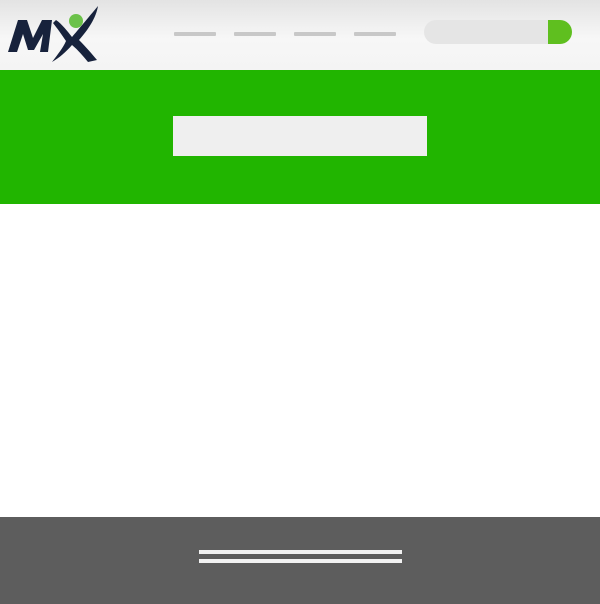 The image size is (600, 604). Describe the element at coordinates (486, 32) in the screenshot. I see `search-input` at that location.